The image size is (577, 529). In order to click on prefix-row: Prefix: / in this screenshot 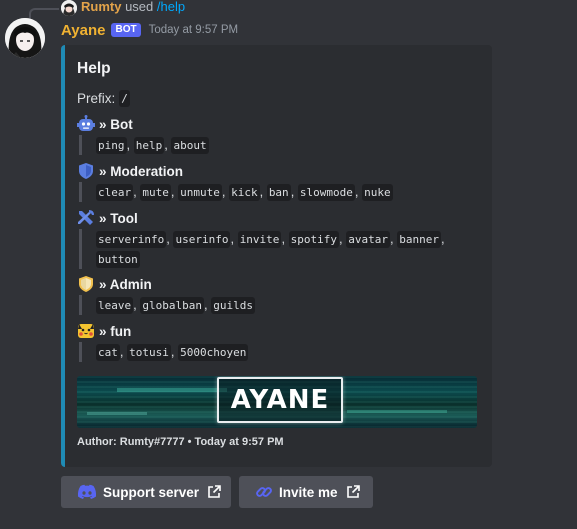, I will do `click(103, 98)`.